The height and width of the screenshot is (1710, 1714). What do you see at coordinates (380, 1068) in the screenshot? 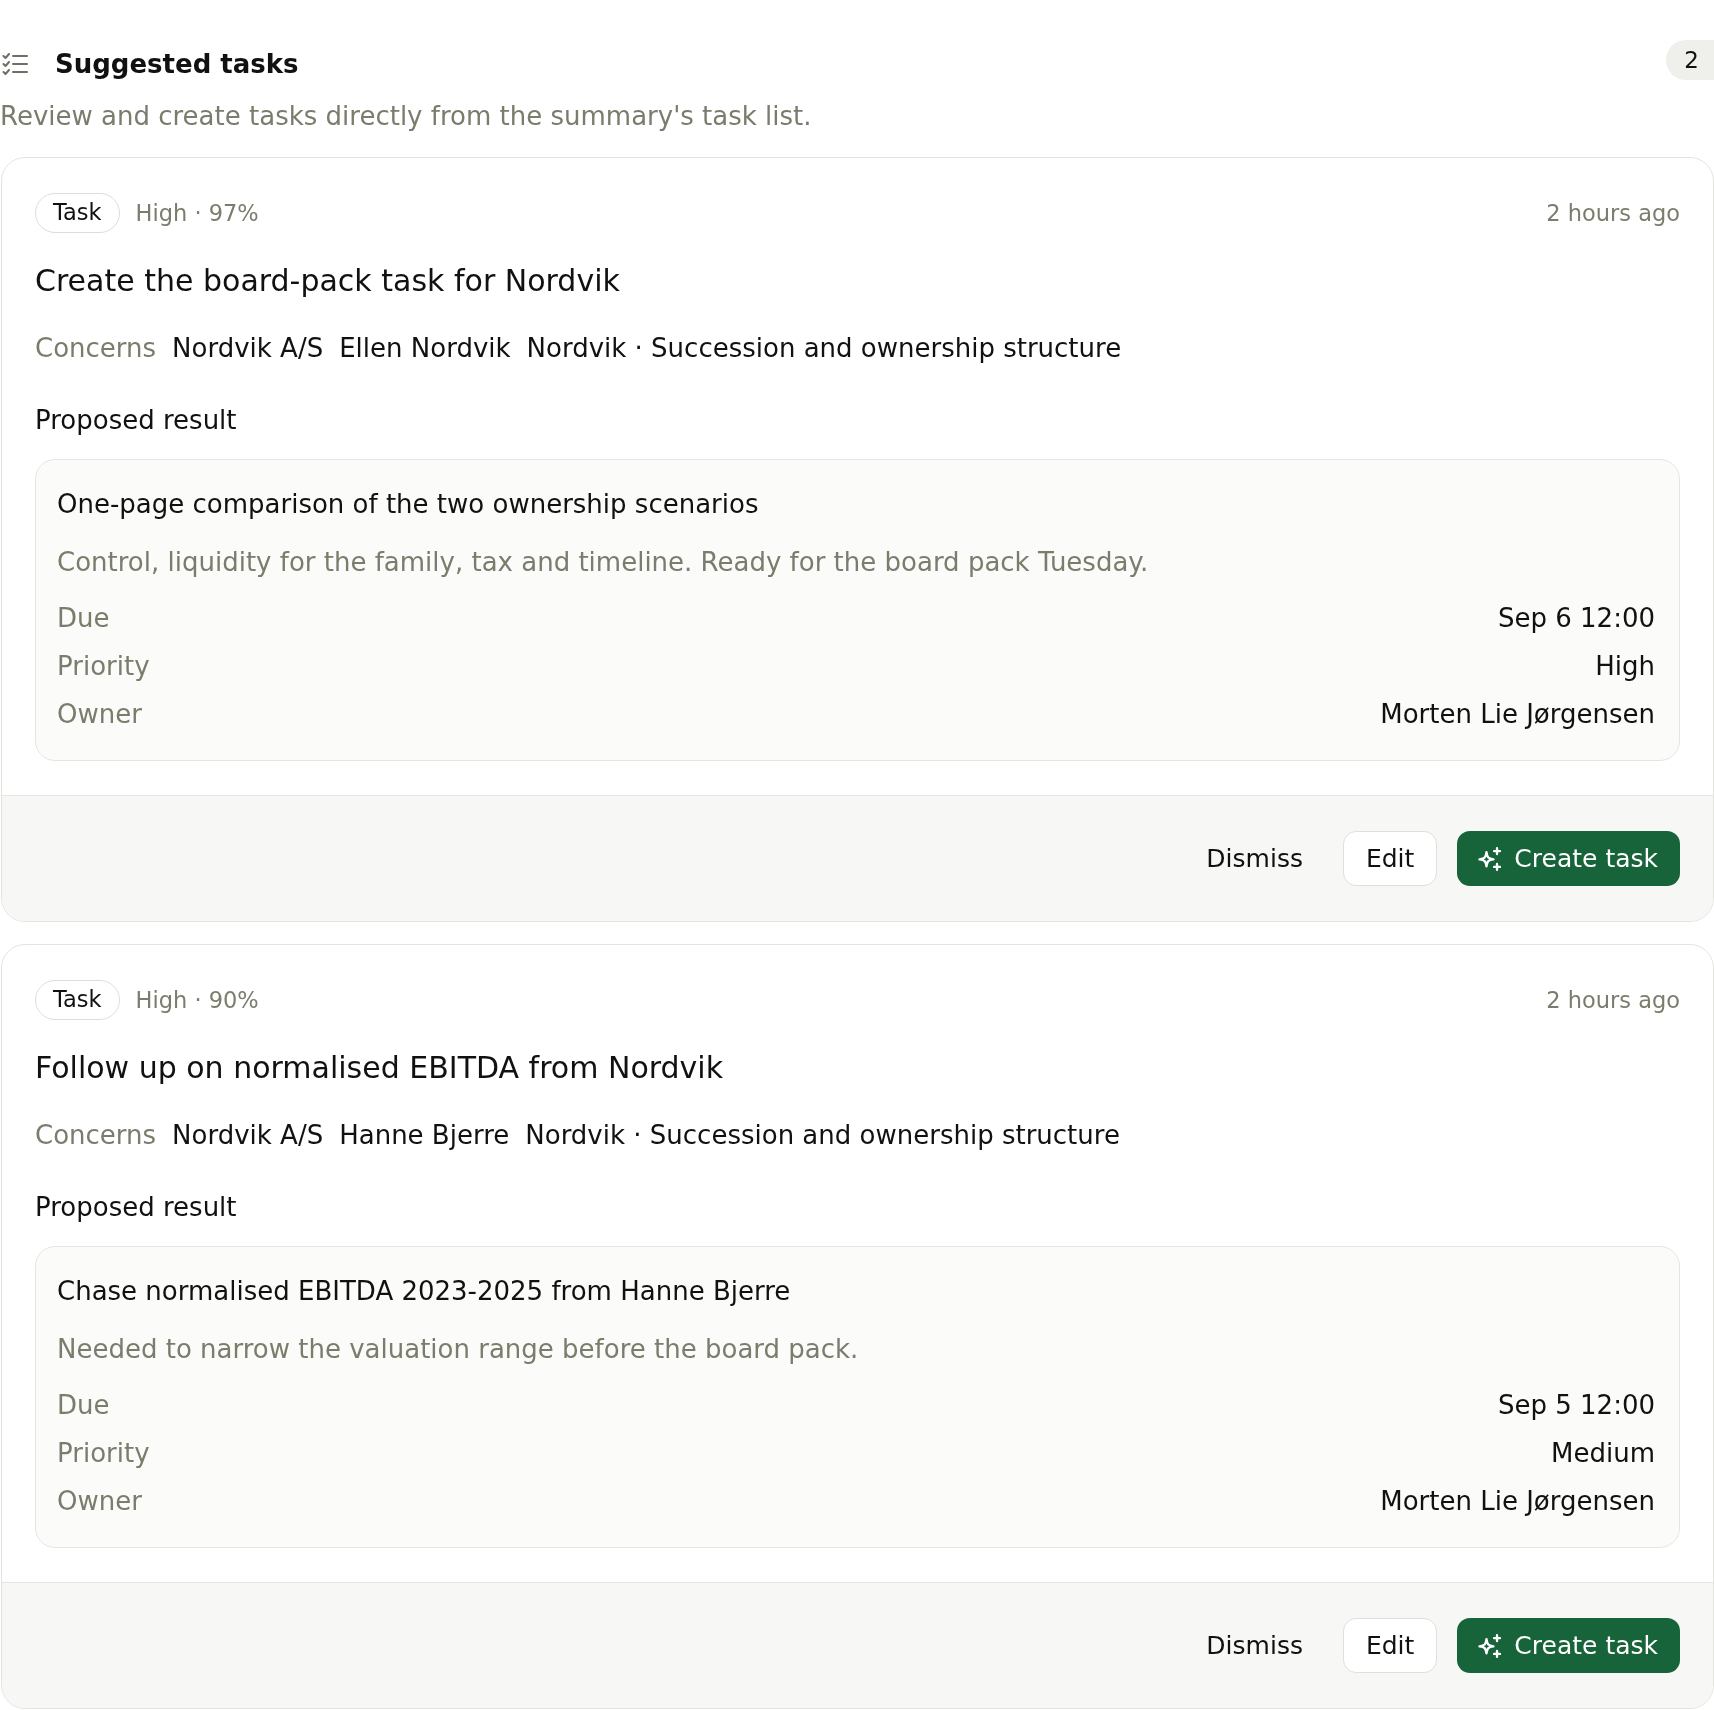
I see `task-title: Follow up on normalised EBITDA from Nordvik` at bounding box center [380, 1068].